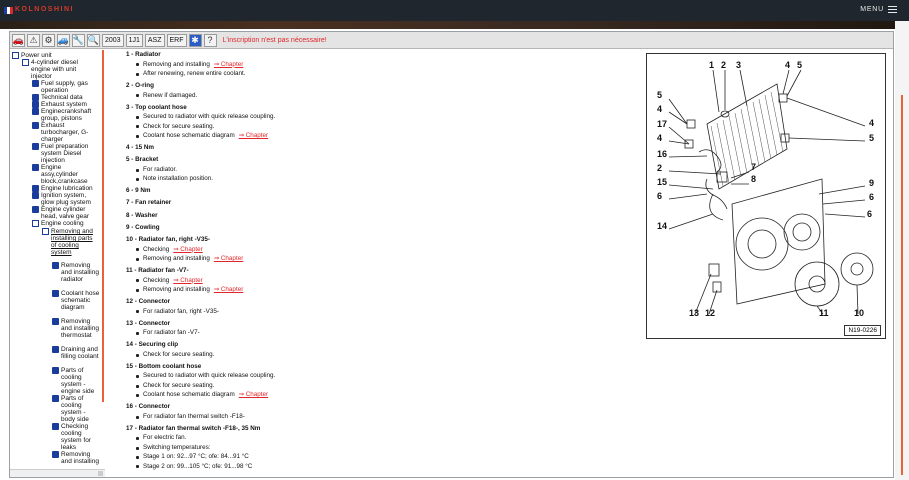 This screenshot has height=480, width=909. I want to click on car-icon: 🚗, so click(18, 40).